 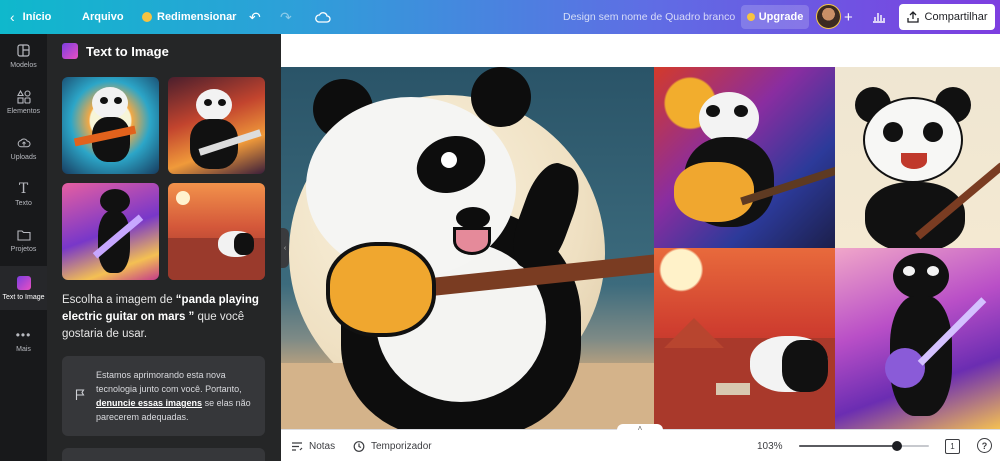 I want to click on file-menu-button: Arquivo, so click(x=103, y=17).